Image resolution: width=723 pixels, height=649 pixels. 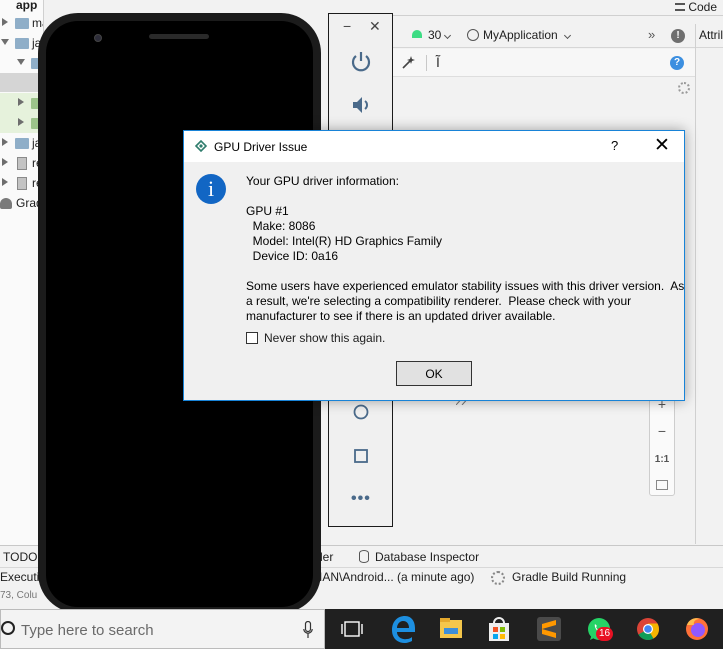 I want to click on microsoft-store-icon, so click(x=499, y=629).